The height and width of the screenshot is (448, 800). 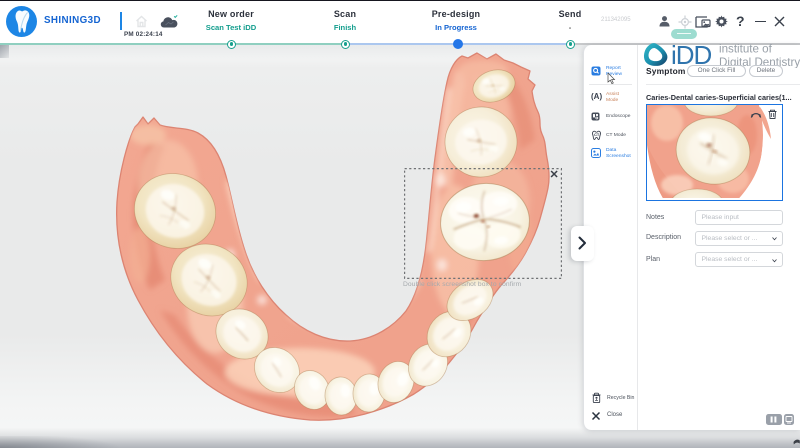 I want to click on svg-text: institute of, so click(x=746, y=49).